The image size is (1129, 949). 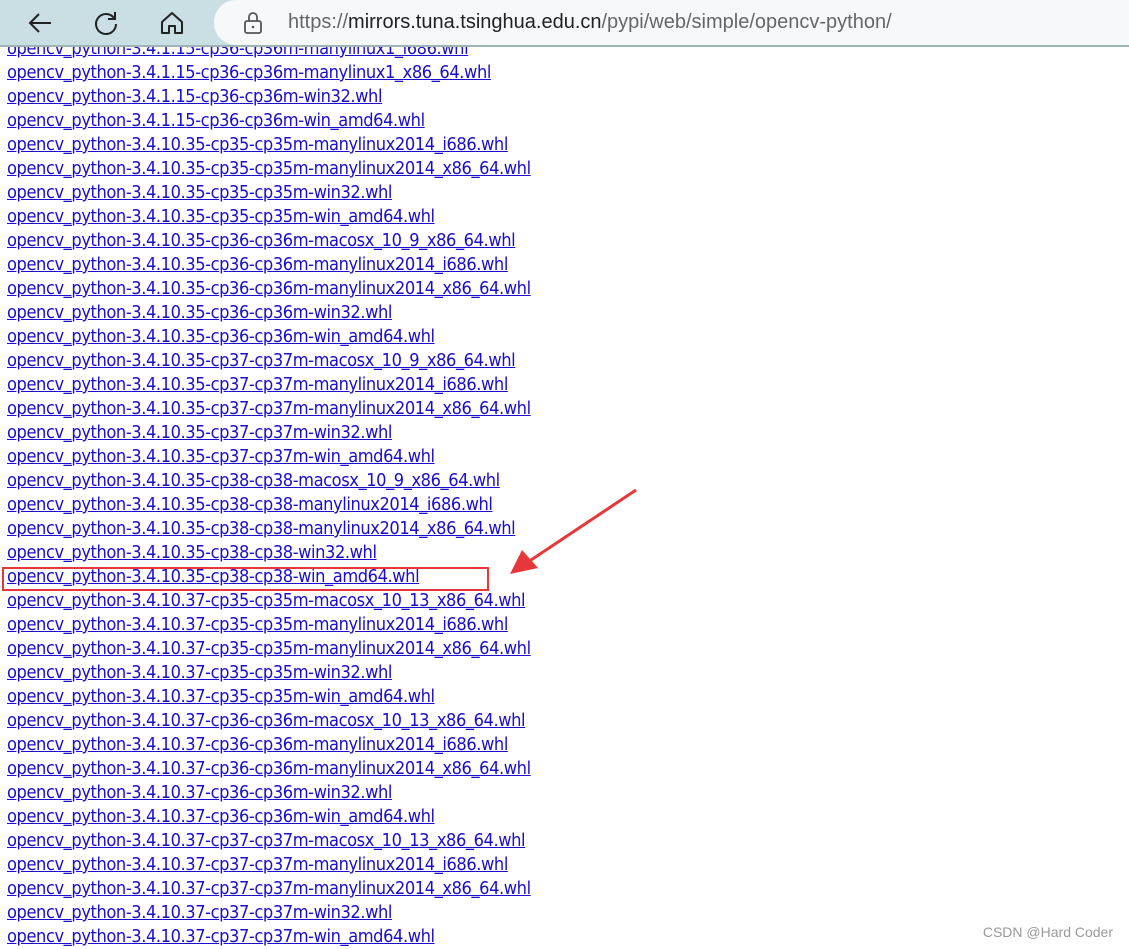 What do you see at coordinates (475, 22) in the screenshot?
I see `url-host: mirrors.tuna.tsinghua.edu.cn` at bounding box center [475, 22].